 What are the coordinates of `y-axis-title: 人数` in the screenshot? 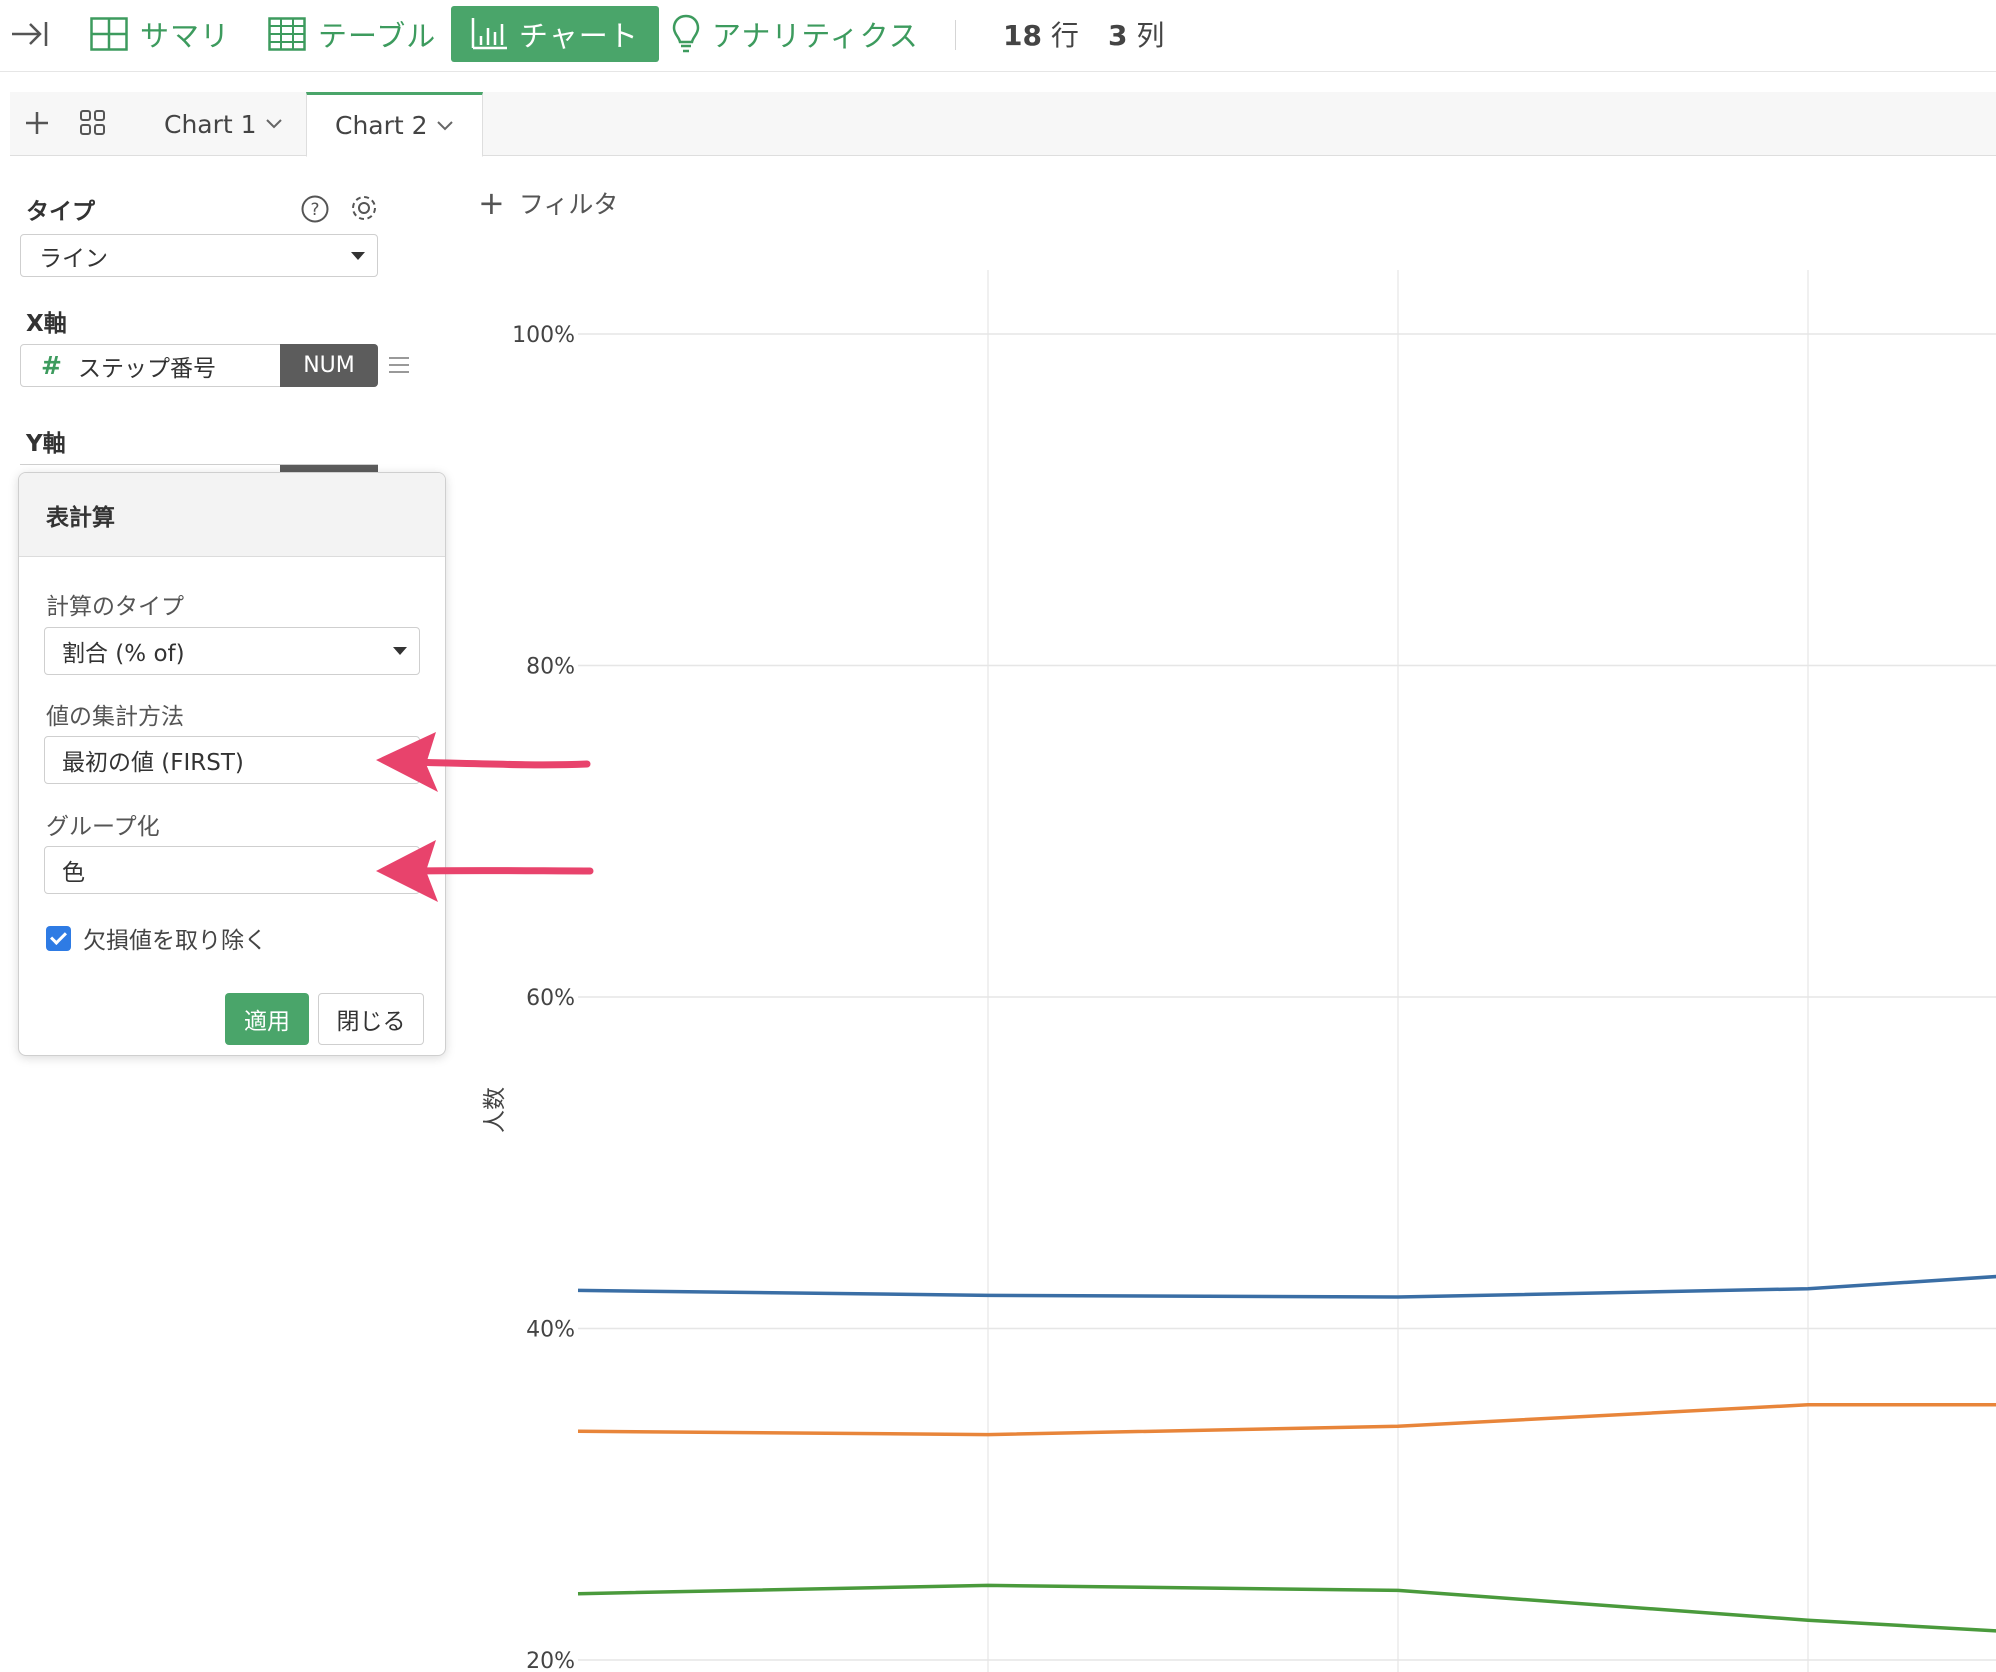 It's located at (495, 1110).